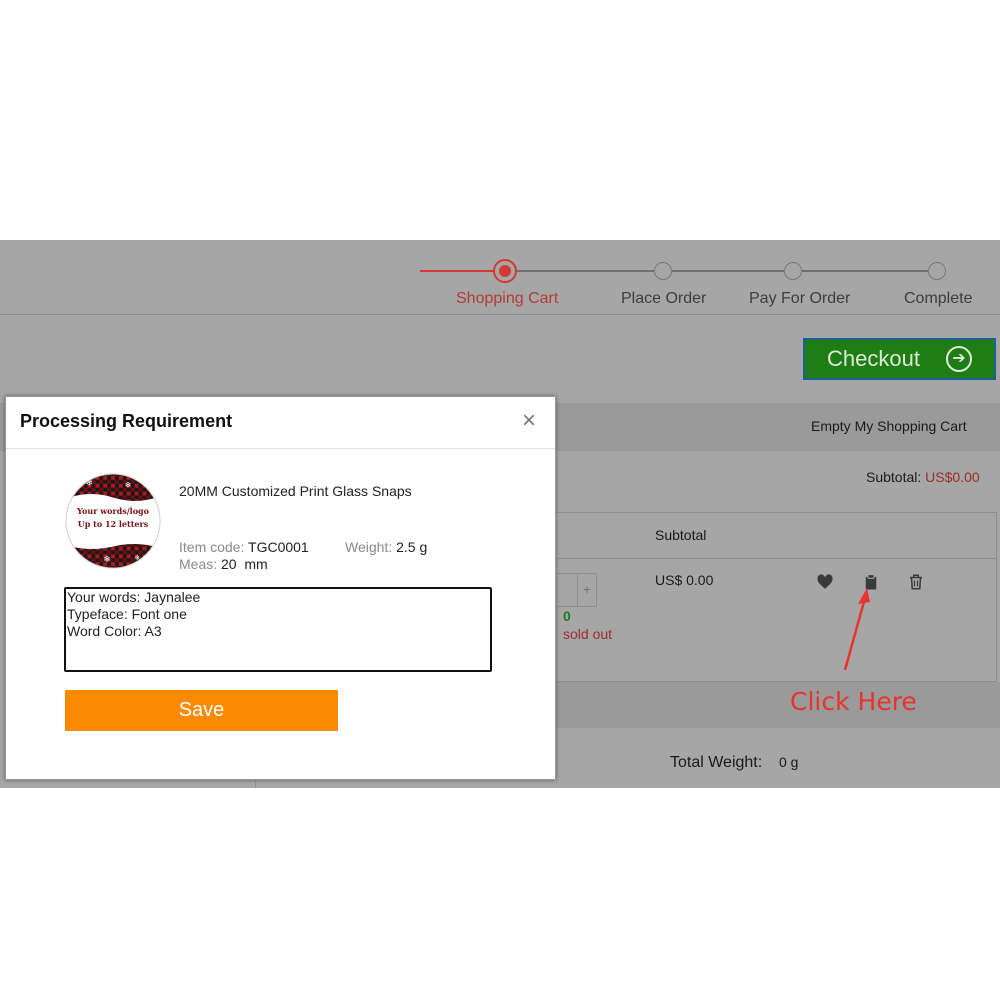 The image size is (1000, 1000). I want to click on checkout-button: Checkout ➔, so click(899, 359).